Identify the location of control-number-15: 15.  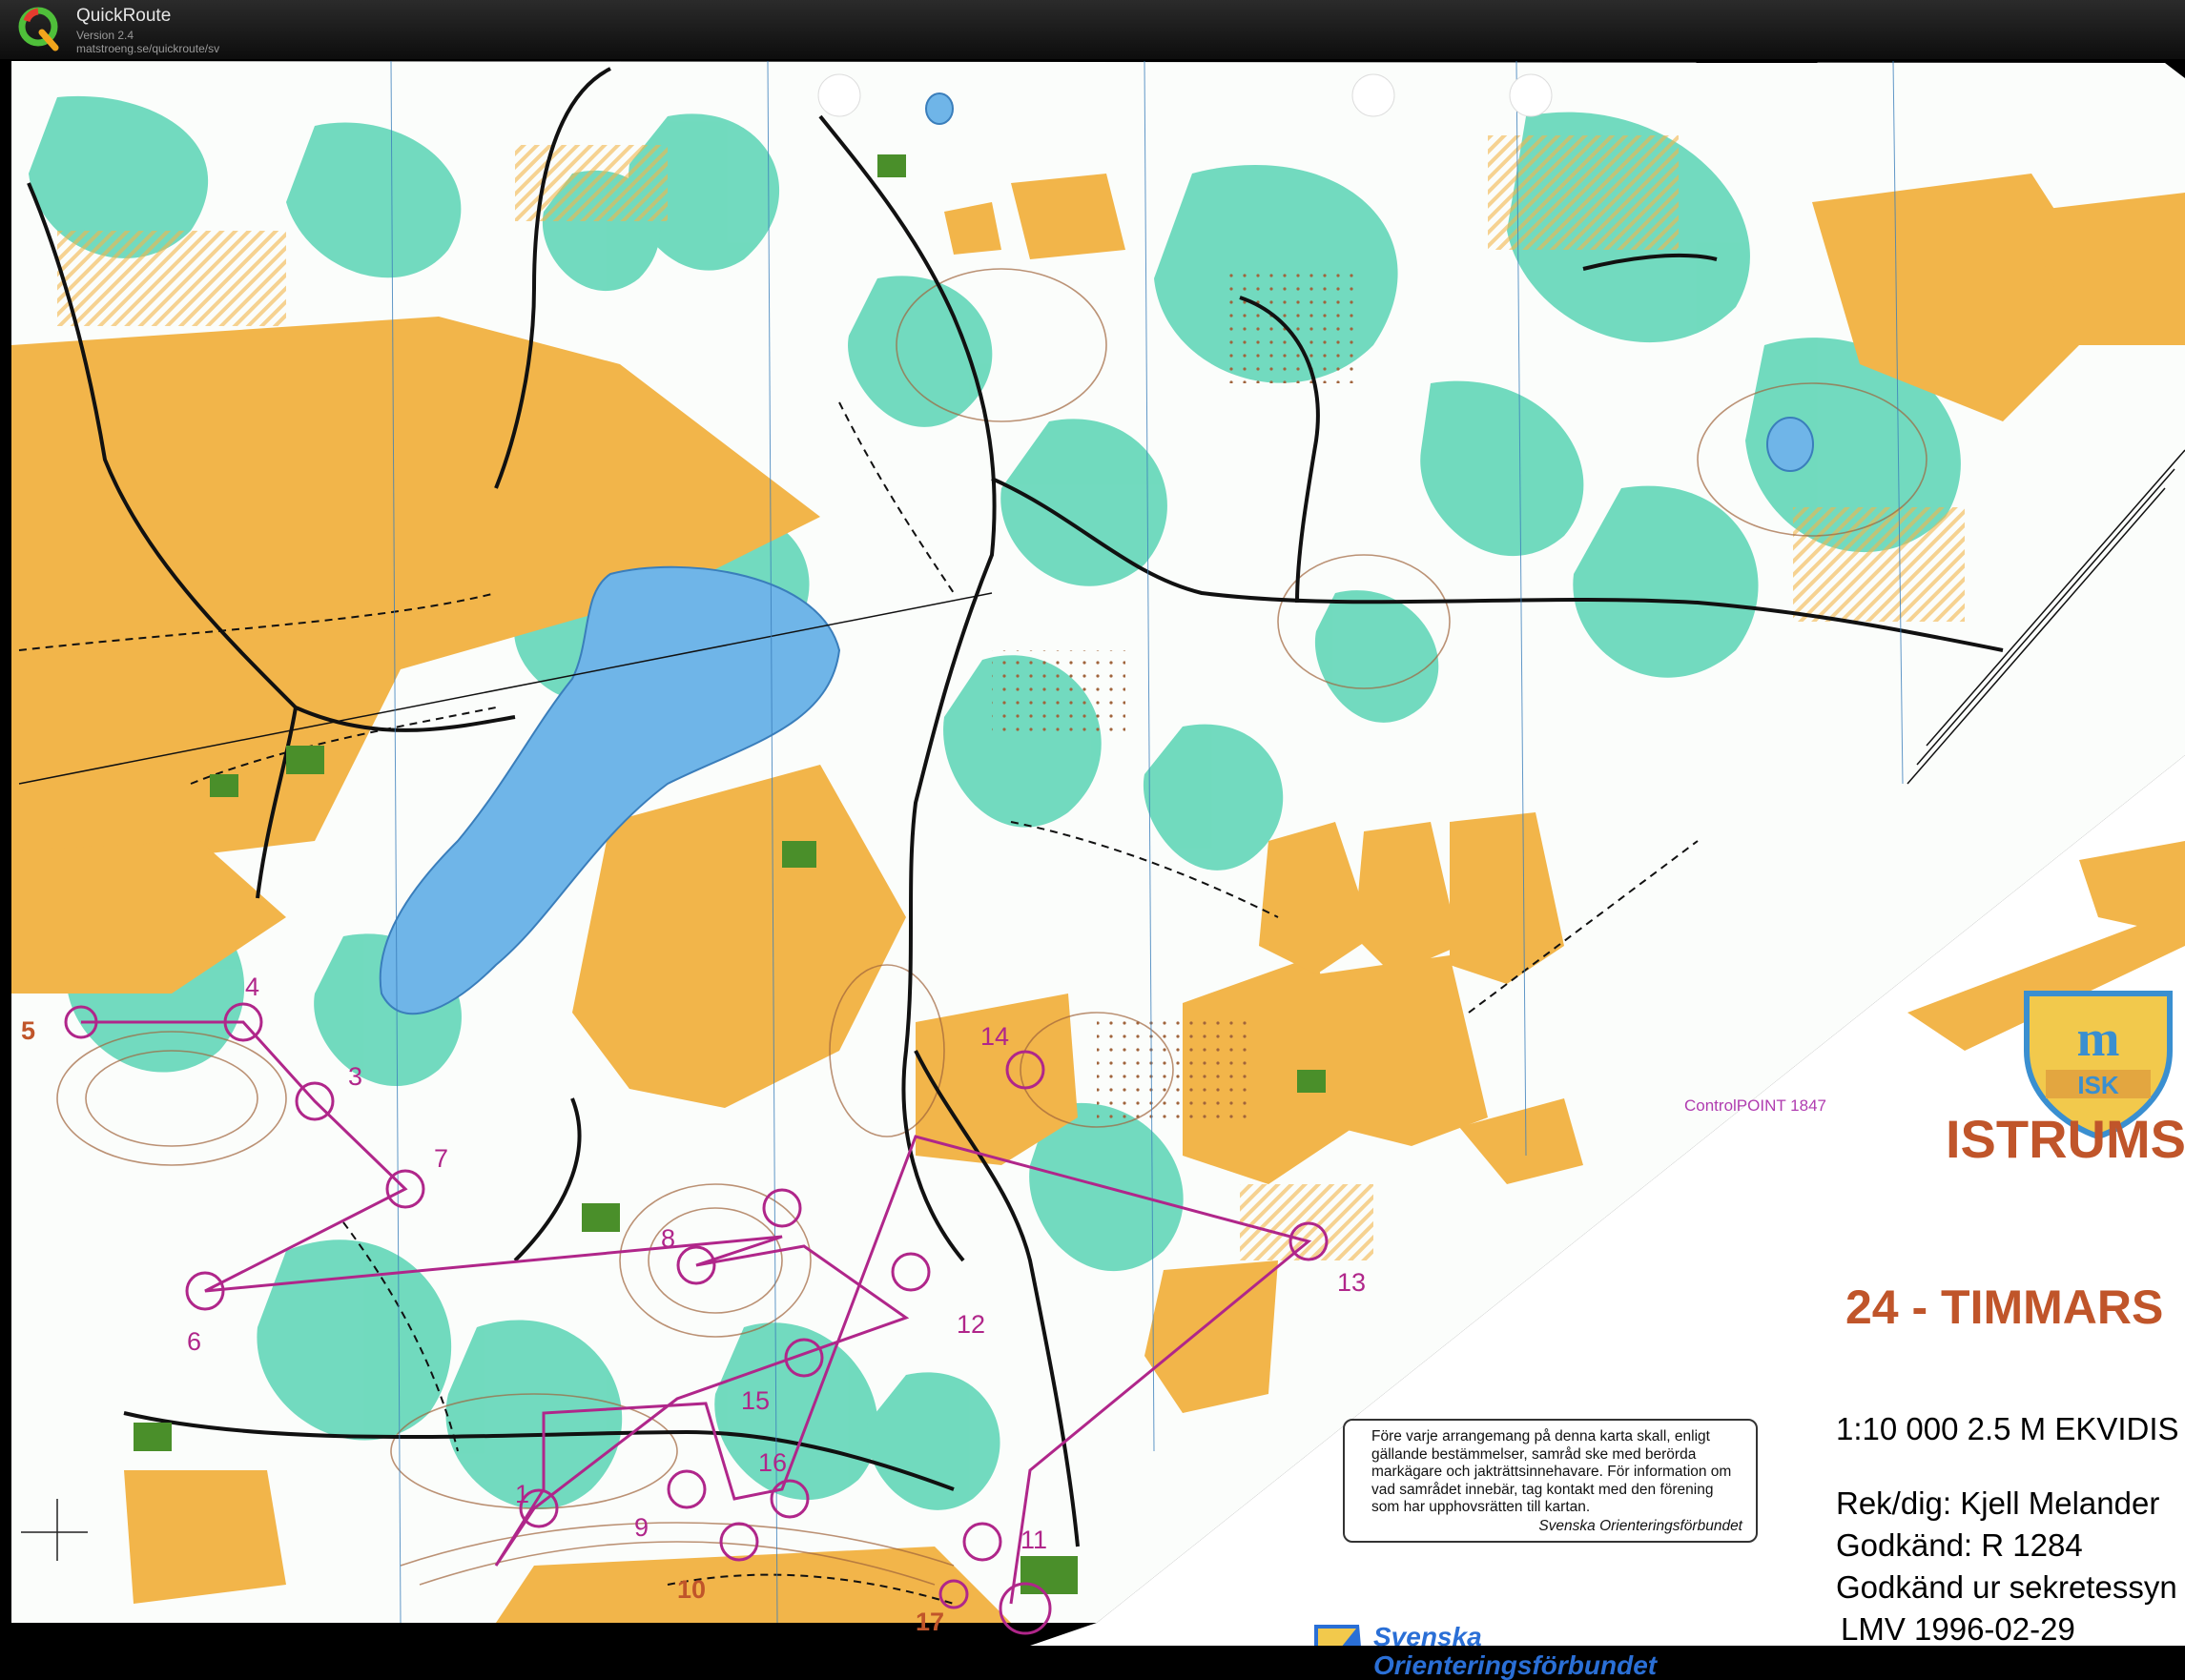
(756, 1400).